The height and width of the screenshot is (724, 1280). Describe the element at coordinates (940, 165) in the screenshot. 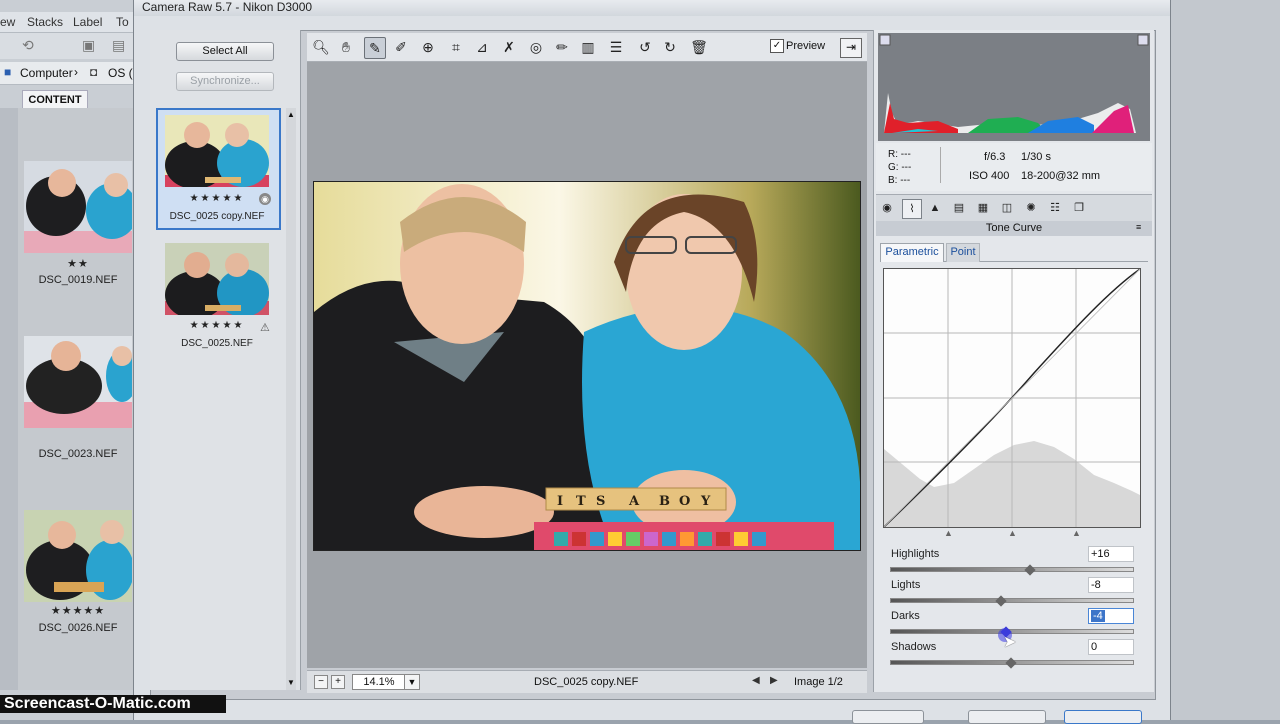

I see `readout-divider` at that location.